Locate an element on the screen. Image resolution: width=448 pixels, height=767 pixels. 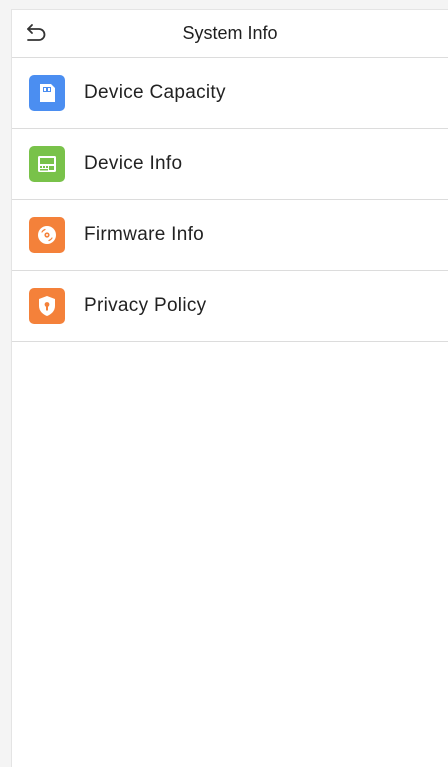
menu-item-label: Device Info is located at coordinates (133, 163).